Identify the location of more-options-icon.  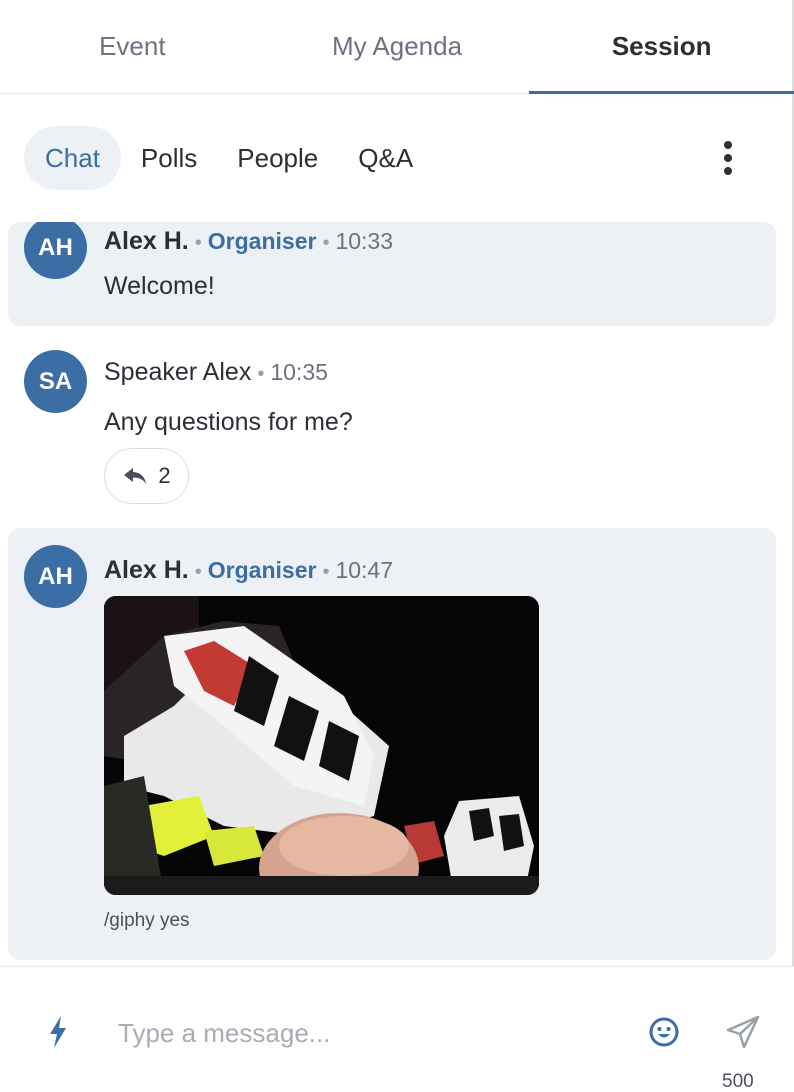
(728, 158).